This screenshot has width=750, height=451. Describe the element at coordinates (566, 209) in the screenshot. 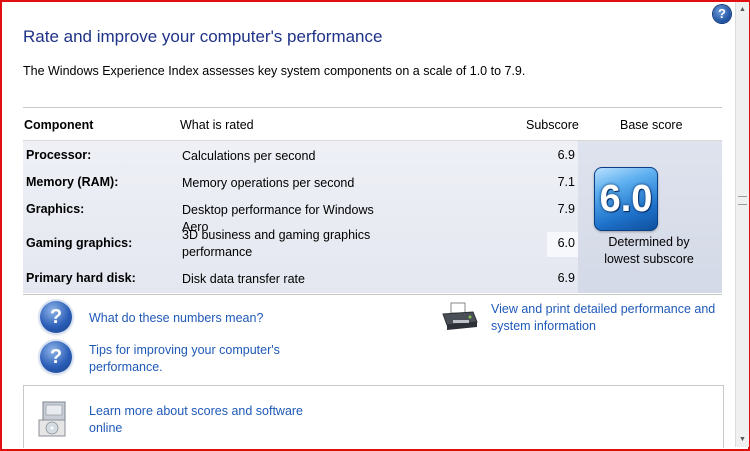

I see `row-score-graphics: 7.9` at that location.